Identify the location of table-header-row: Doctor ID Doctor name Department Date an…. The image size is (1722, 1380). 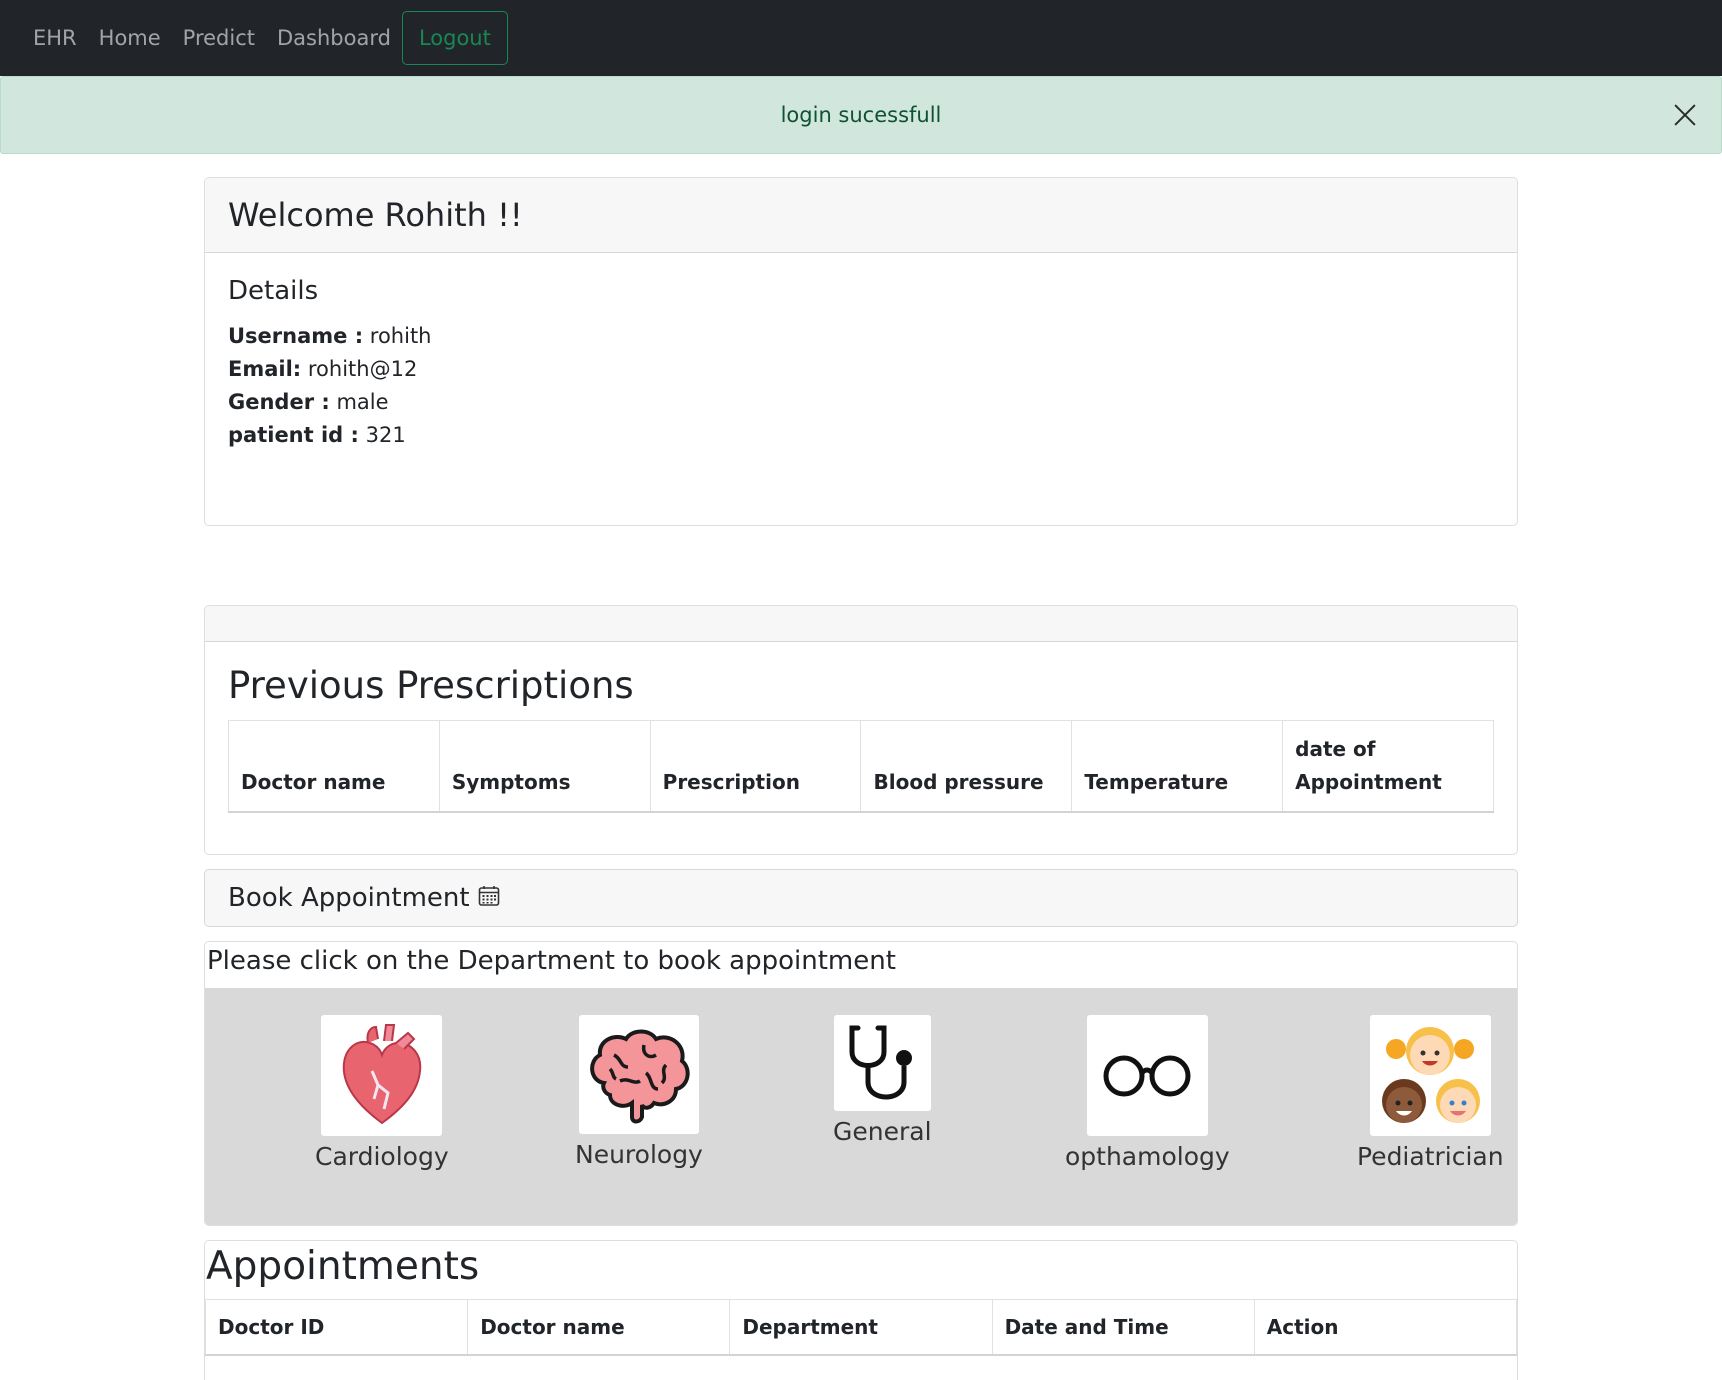
(861, 1327).